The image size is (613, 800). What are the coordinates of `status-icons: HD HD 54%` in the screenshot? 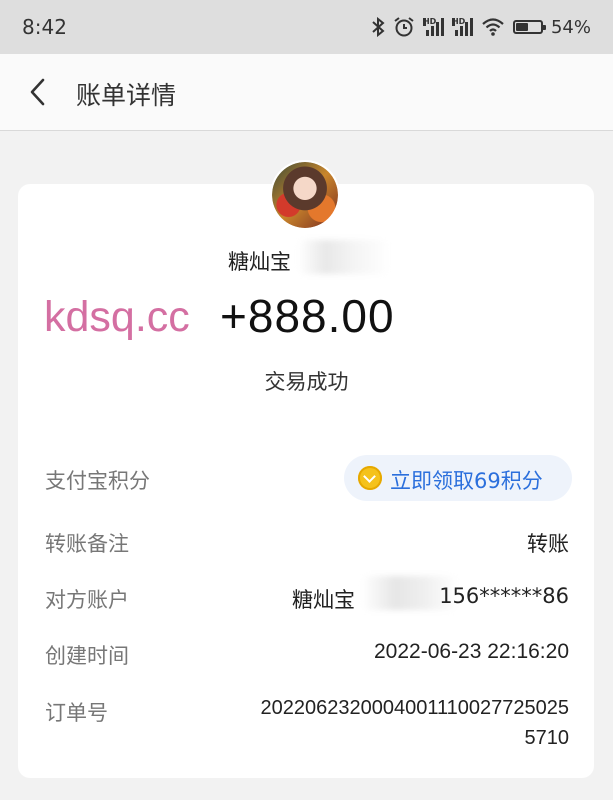 It's located at (481, 27).